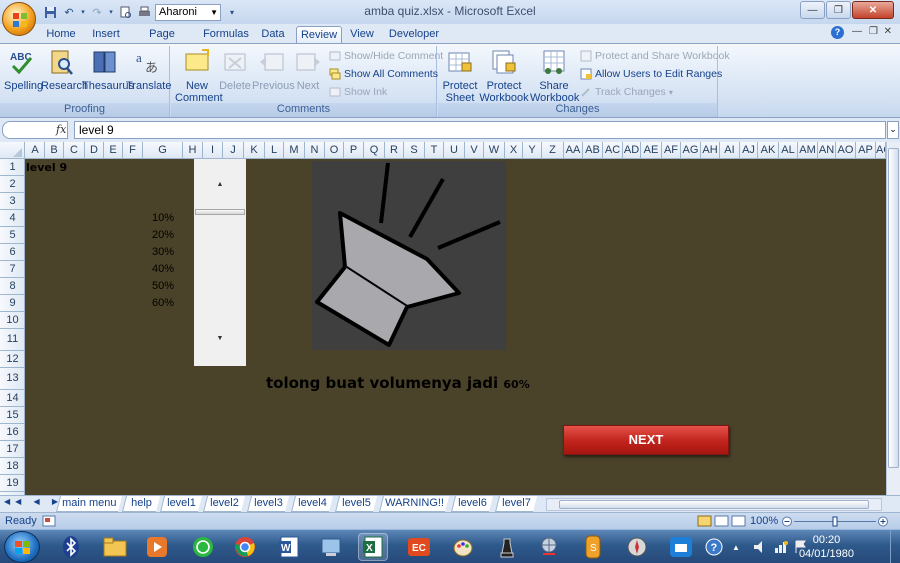 The width and height of the screenshot is (900, 563). Describe the element at coordinates (414, 150) in the screenshot. I see `column-header: S` at that location.